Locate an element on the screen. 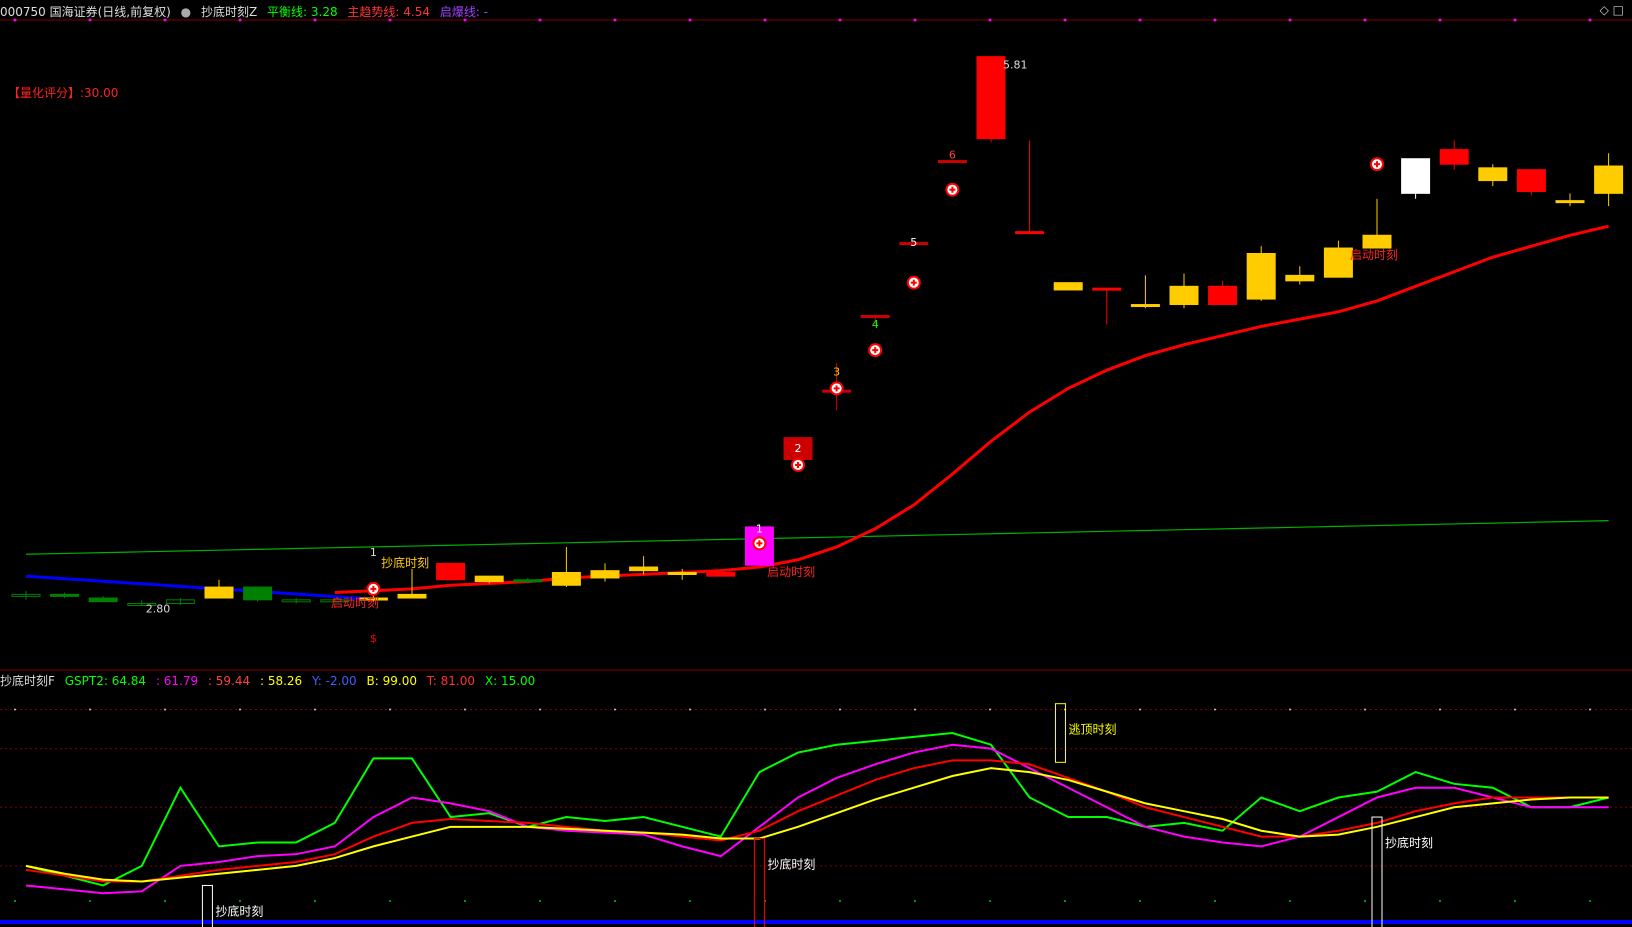  sub-indicator-name: 抄底时刻F is located at coordinates (27, 681).